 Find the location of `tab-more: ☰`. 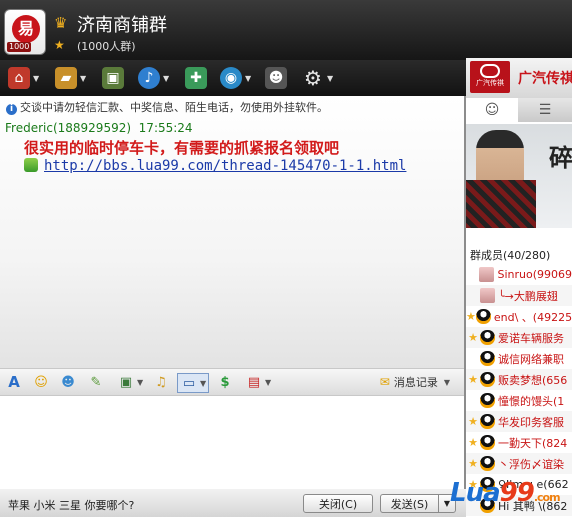

tab-more: ☰ is located at coordinates (545, 110).